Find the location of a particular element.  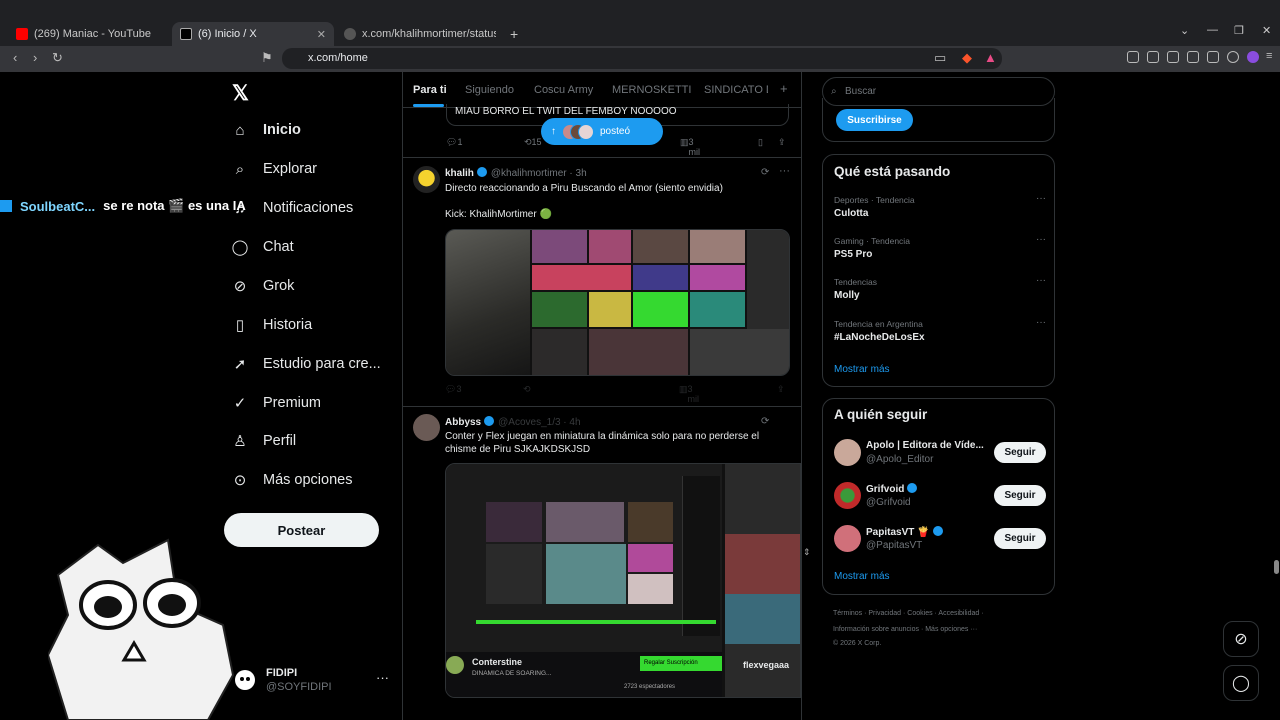

tab-siguiendo: Siguiendo is located at coordinates (489, 90).